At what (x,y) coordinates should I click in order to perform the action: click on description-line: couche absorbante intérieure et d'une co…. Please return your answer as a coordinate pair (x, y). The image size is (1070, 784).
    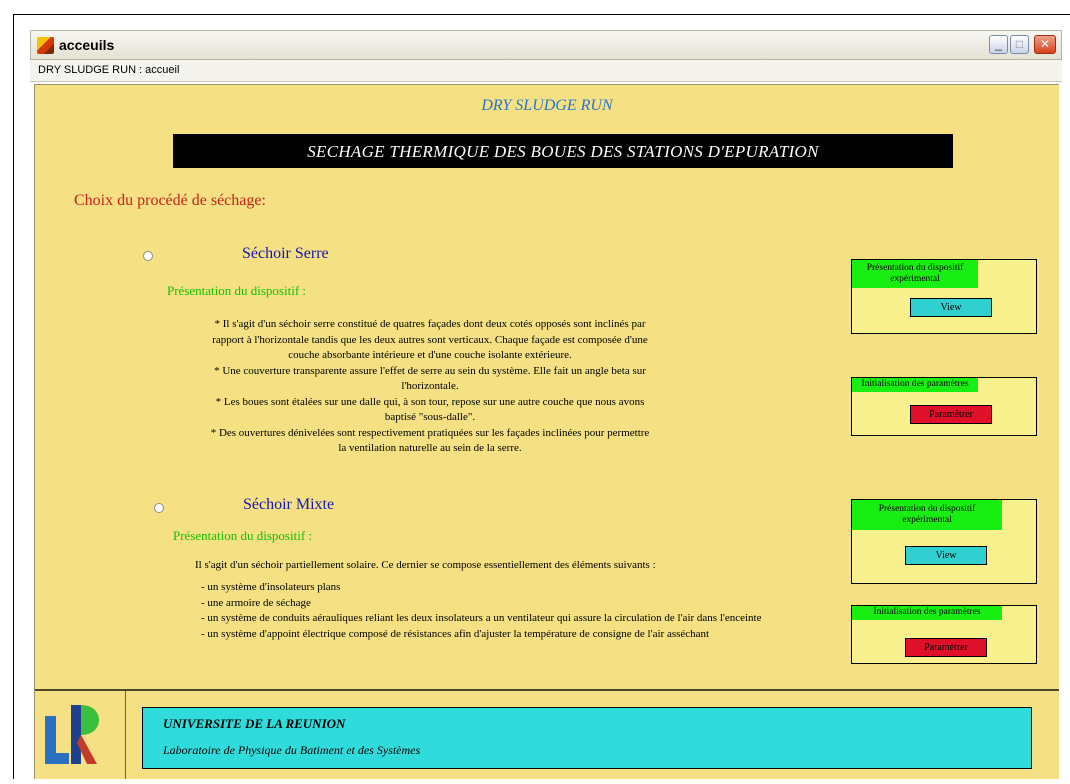
    Looking at the image, I should click on (430, 355).